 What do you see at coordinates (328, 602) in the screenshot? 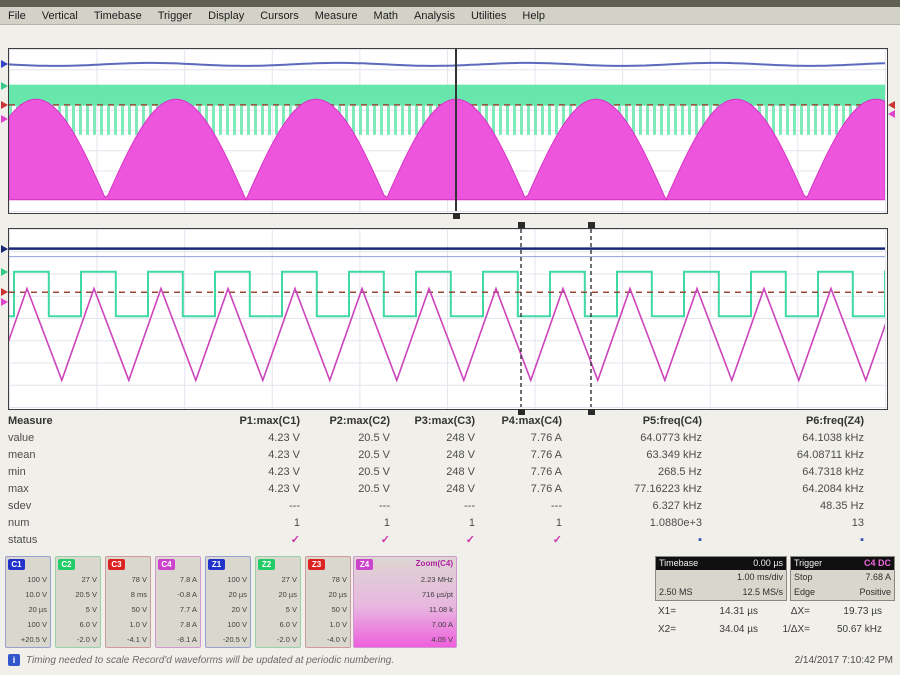
I see `trace-descriptor-z3: Z3 78 V 20 µs 50 V 1.0 V -4.0 V` at bounding box center [328, 602].